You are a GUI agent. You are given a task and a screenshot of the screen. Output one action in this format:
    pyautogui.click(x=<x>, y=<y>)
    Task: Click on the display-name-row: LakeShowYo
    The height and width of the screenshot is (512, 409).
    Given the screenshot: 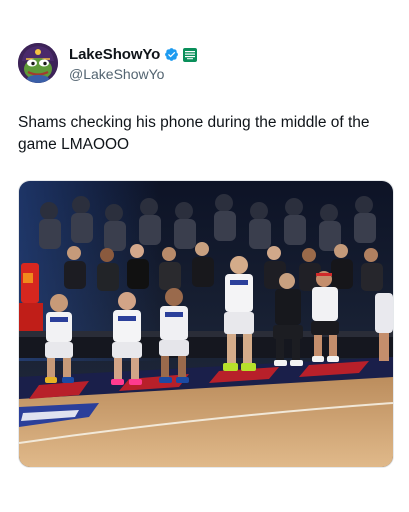 What is the action you would take?
    pyautogui.click(x=133, y=55)
    